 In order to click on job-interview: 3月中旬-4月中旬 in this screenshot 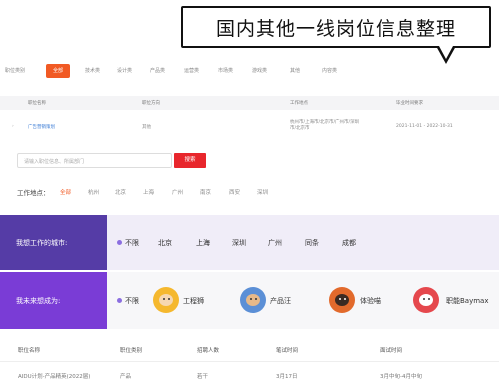, I will do `click(401, 377)`.